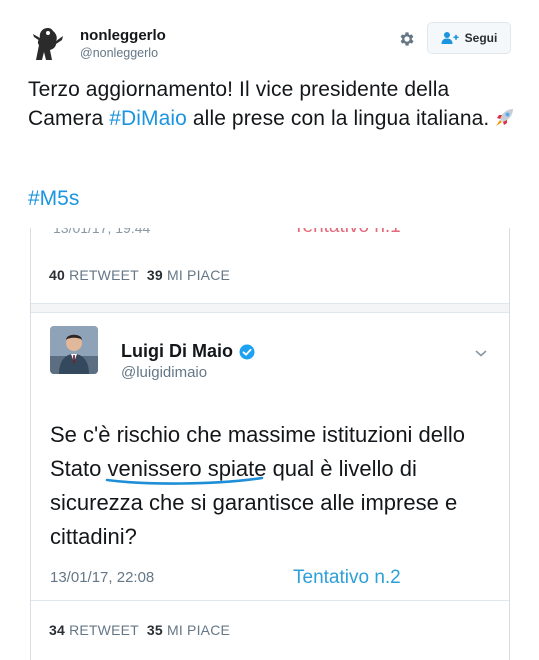 The image size is (539, 660). I want to click on display-name: nonleggerlo, so click(123, 35).